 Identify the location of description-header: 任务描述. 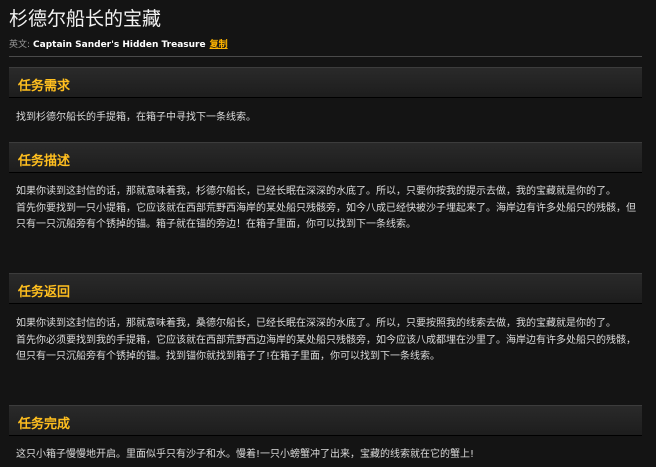
(325, 157).